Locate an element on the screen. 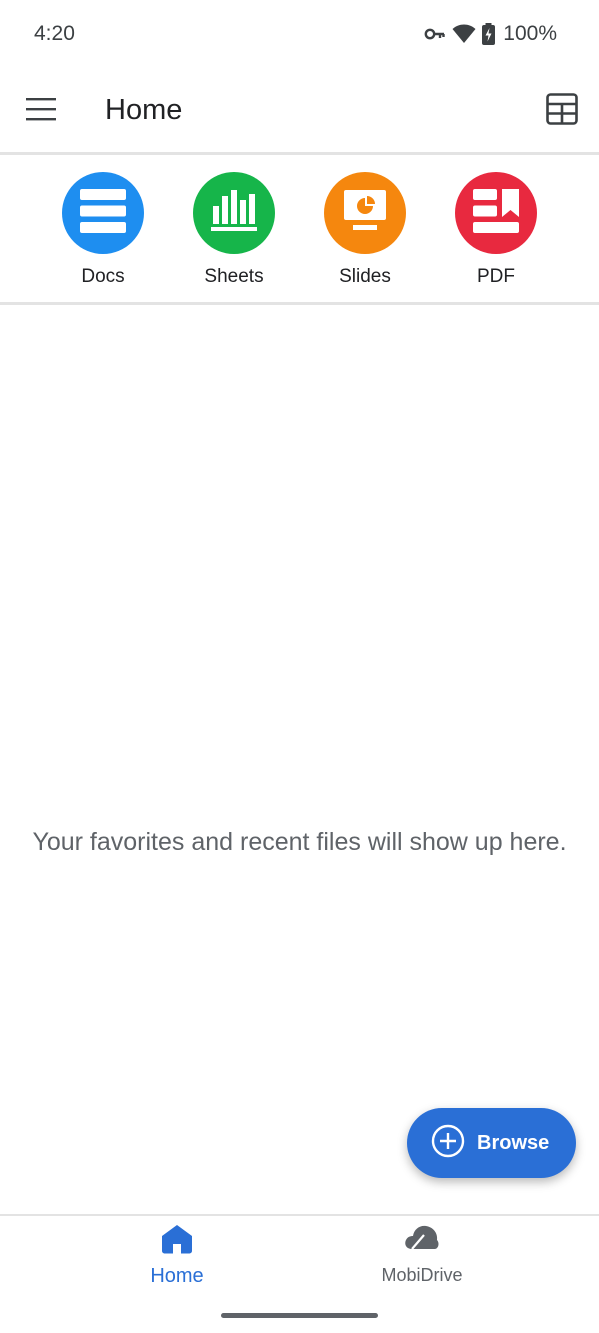  pdf-icon is located at coordinates (496, 213).